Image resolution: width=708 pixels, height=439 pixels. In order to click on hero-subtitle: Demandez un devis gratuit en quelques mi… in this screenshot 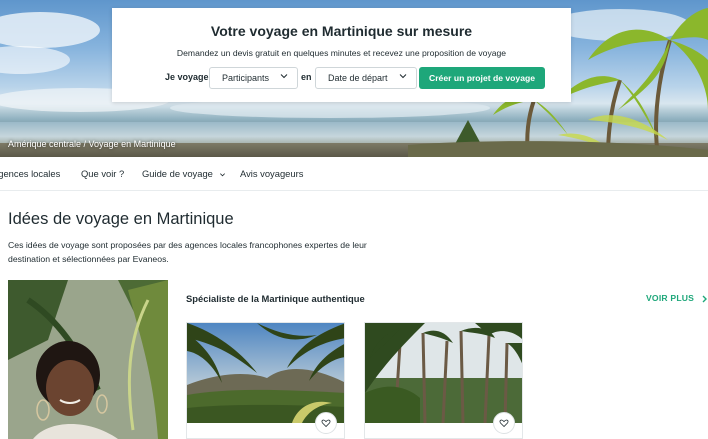, I will do `click(341, 53)`.